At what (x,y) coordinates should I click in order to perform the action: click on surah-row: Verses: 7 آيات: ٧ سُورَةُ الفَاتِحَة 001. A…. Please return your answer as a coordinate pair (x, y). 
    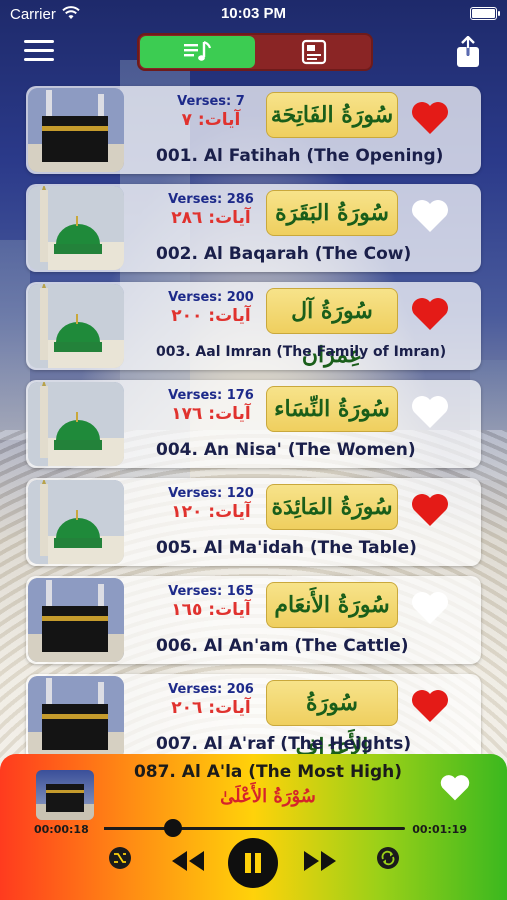
    Looking at the image, I should click on (253, 130).